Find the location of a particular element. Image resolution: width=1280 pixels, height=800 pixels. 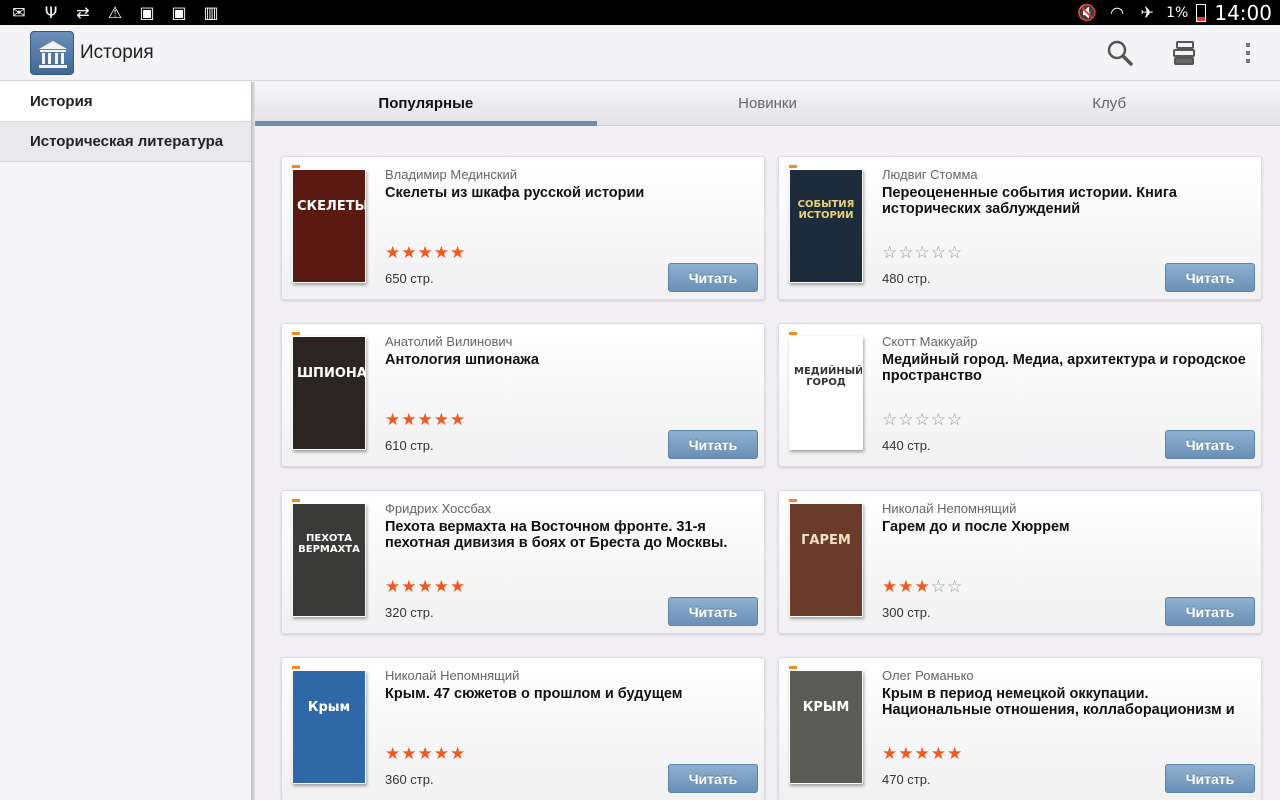

book-title: Гарем до и после Хюррем is located at coordinates (1064, 527).